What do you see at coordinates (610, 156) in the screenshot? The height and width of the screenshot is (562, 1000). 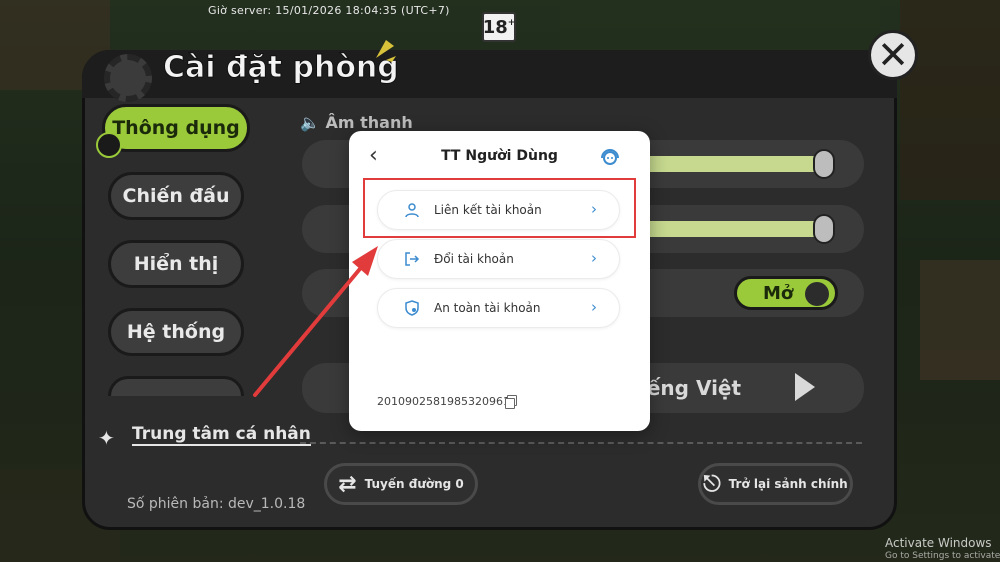 I see `customer-support-icon` at bounding box center [610, 156].